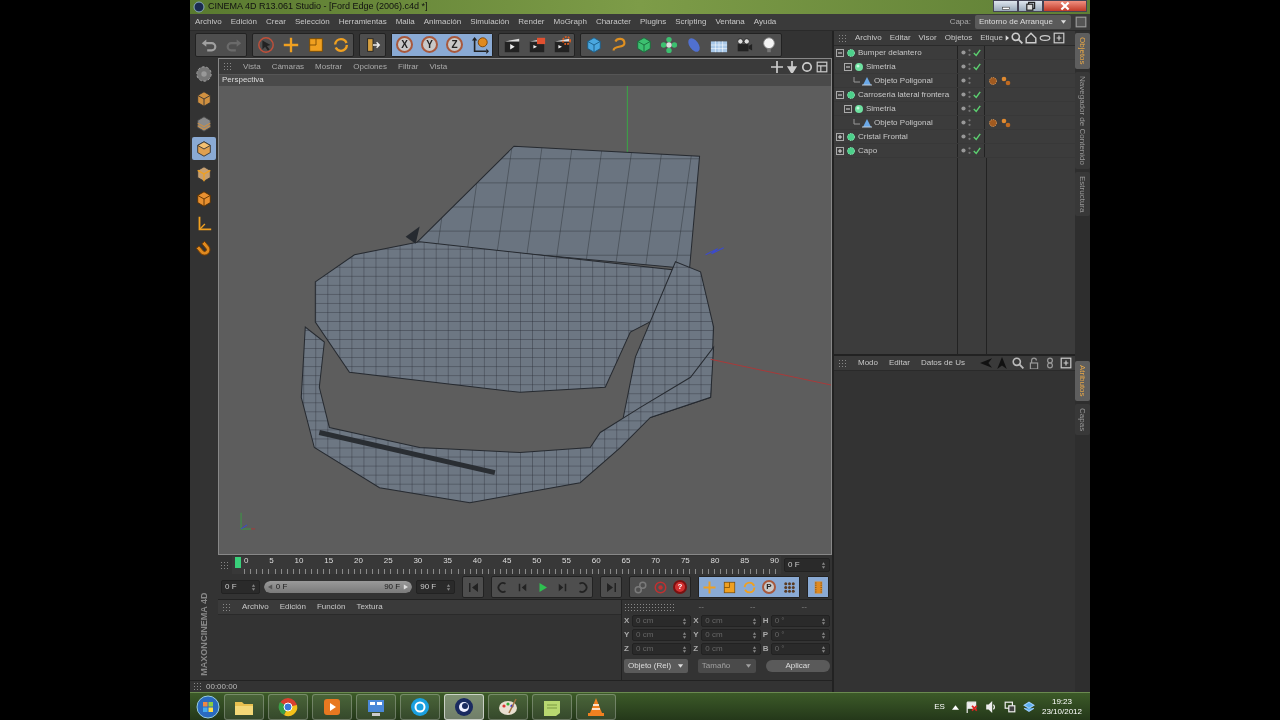 The width and height of the screenshot is (1280, 720). Describe the element at coordinates (991, 38) in the screenshot. I see `menu-item: Etique` at that location.